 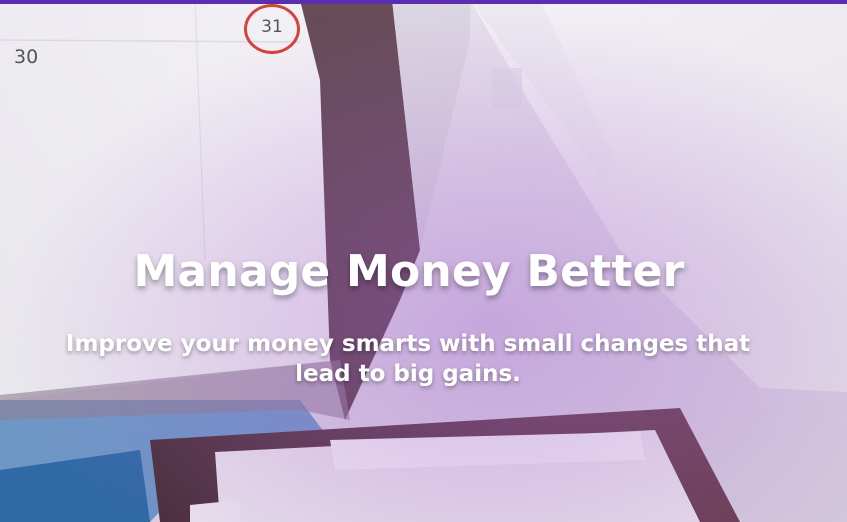 I want to click on calendar-circle-mark: 31, so click(x=272, y=29).